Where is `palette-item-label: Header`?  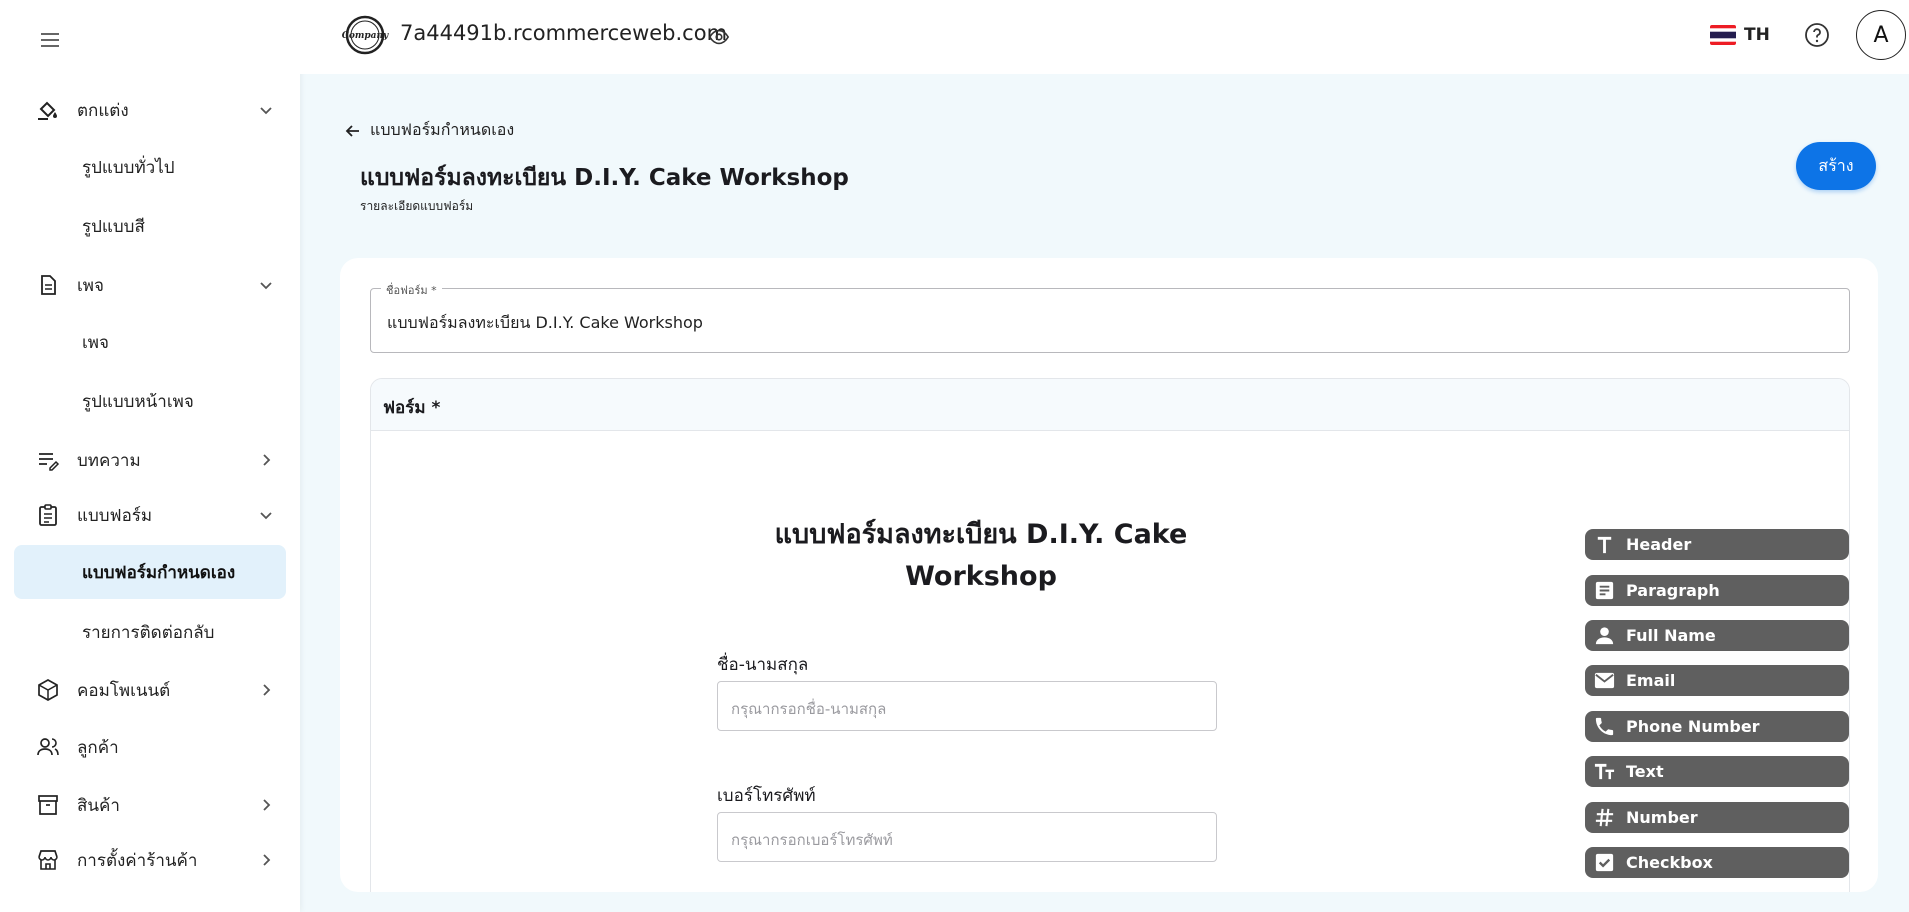
palette-item-label: Header is located at coordinates (1659, 544).